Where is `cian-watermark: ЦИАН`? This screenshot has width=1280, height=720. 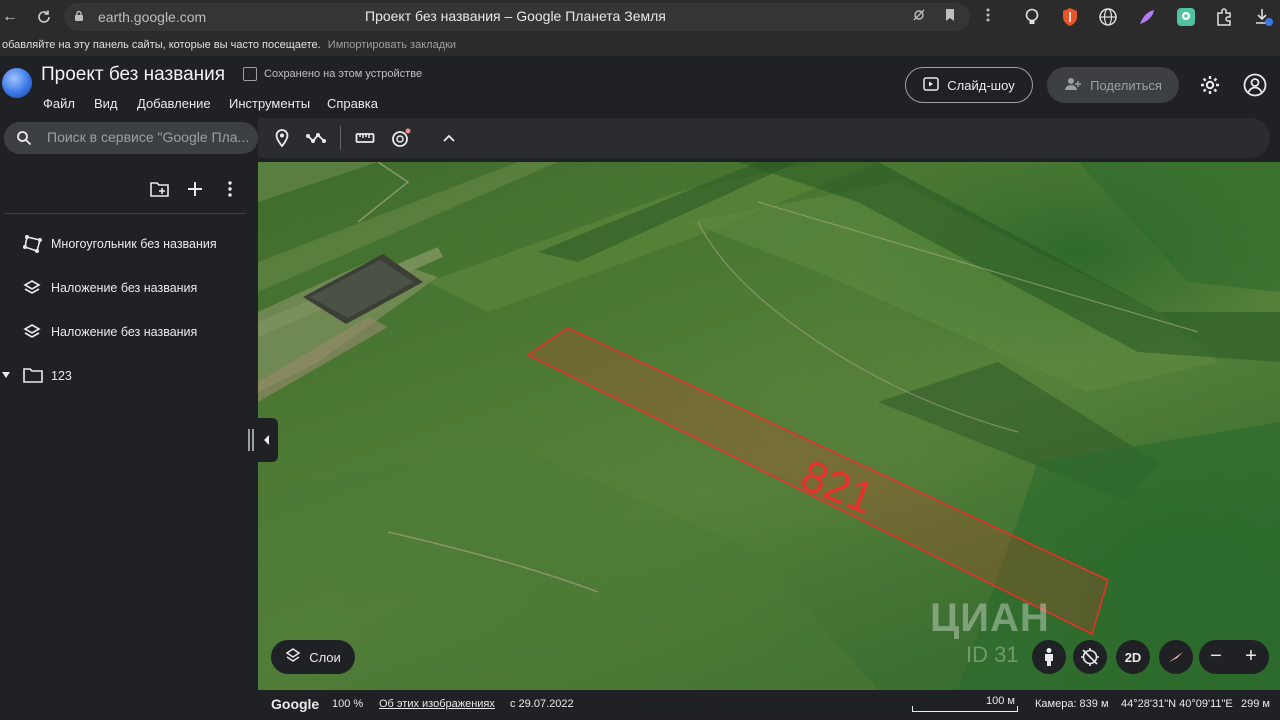 cian-watermark: ЦИАН is located at coordinates (990, 618).